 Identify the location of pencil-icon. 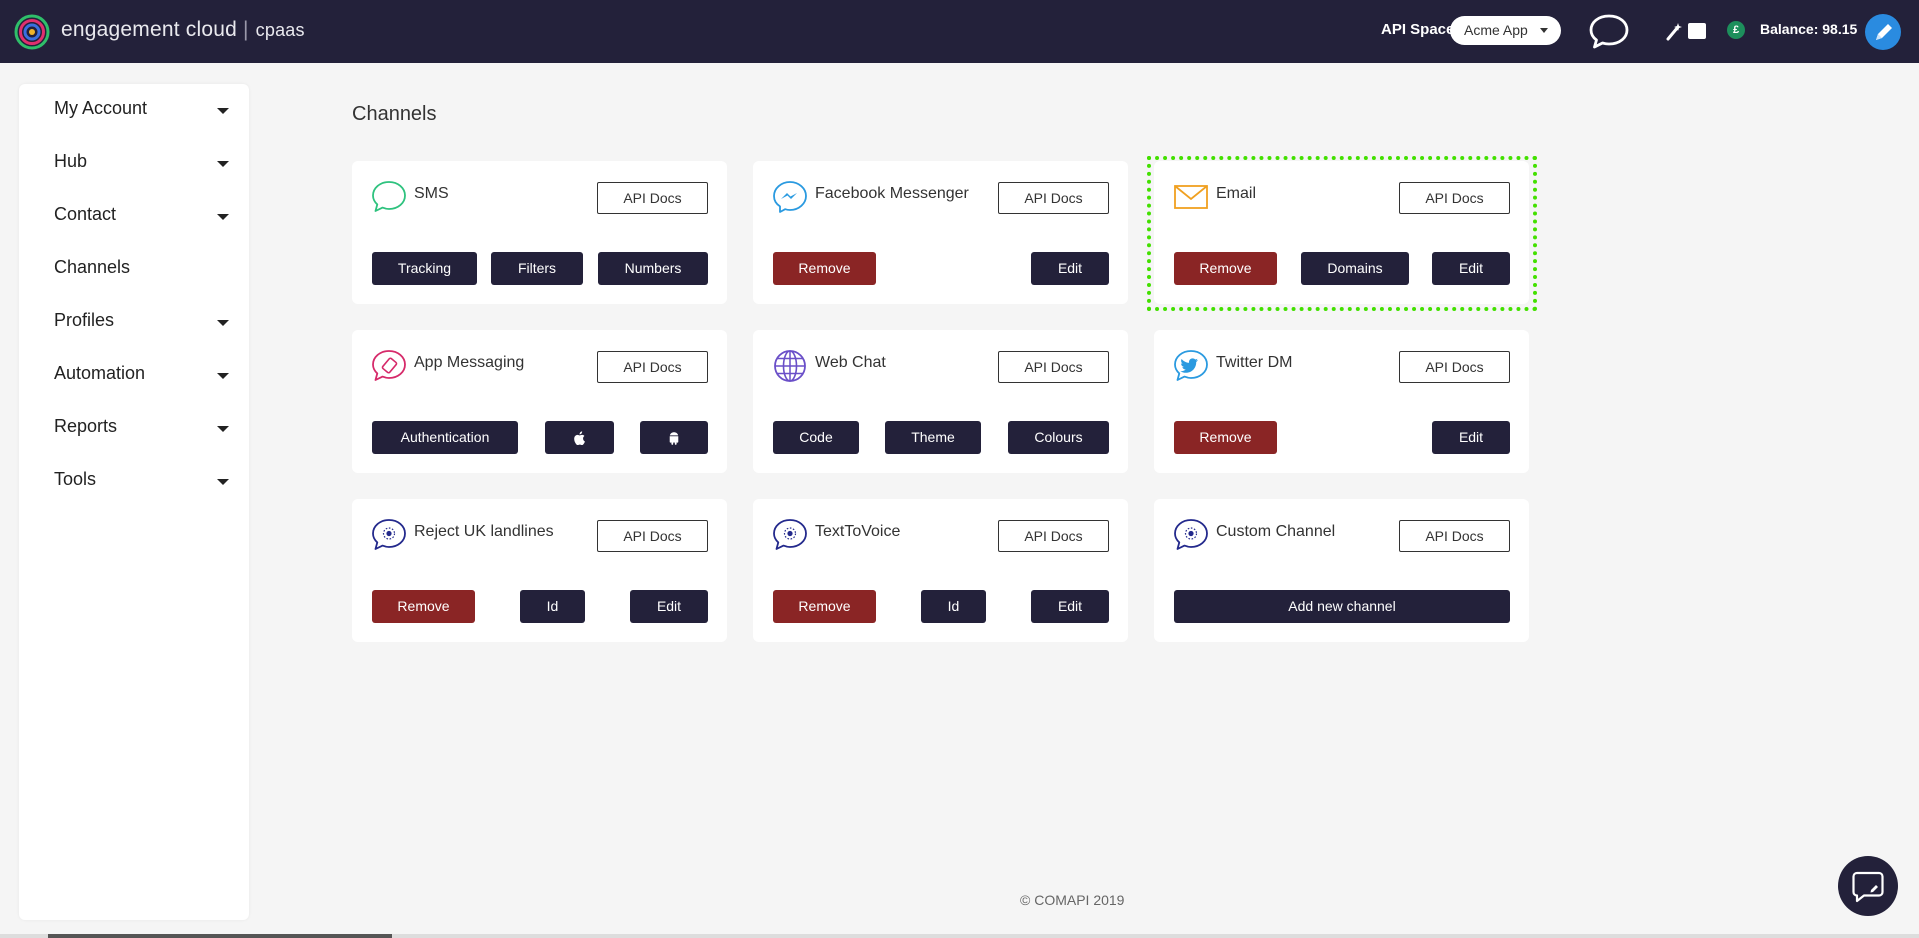
(1884, 32).